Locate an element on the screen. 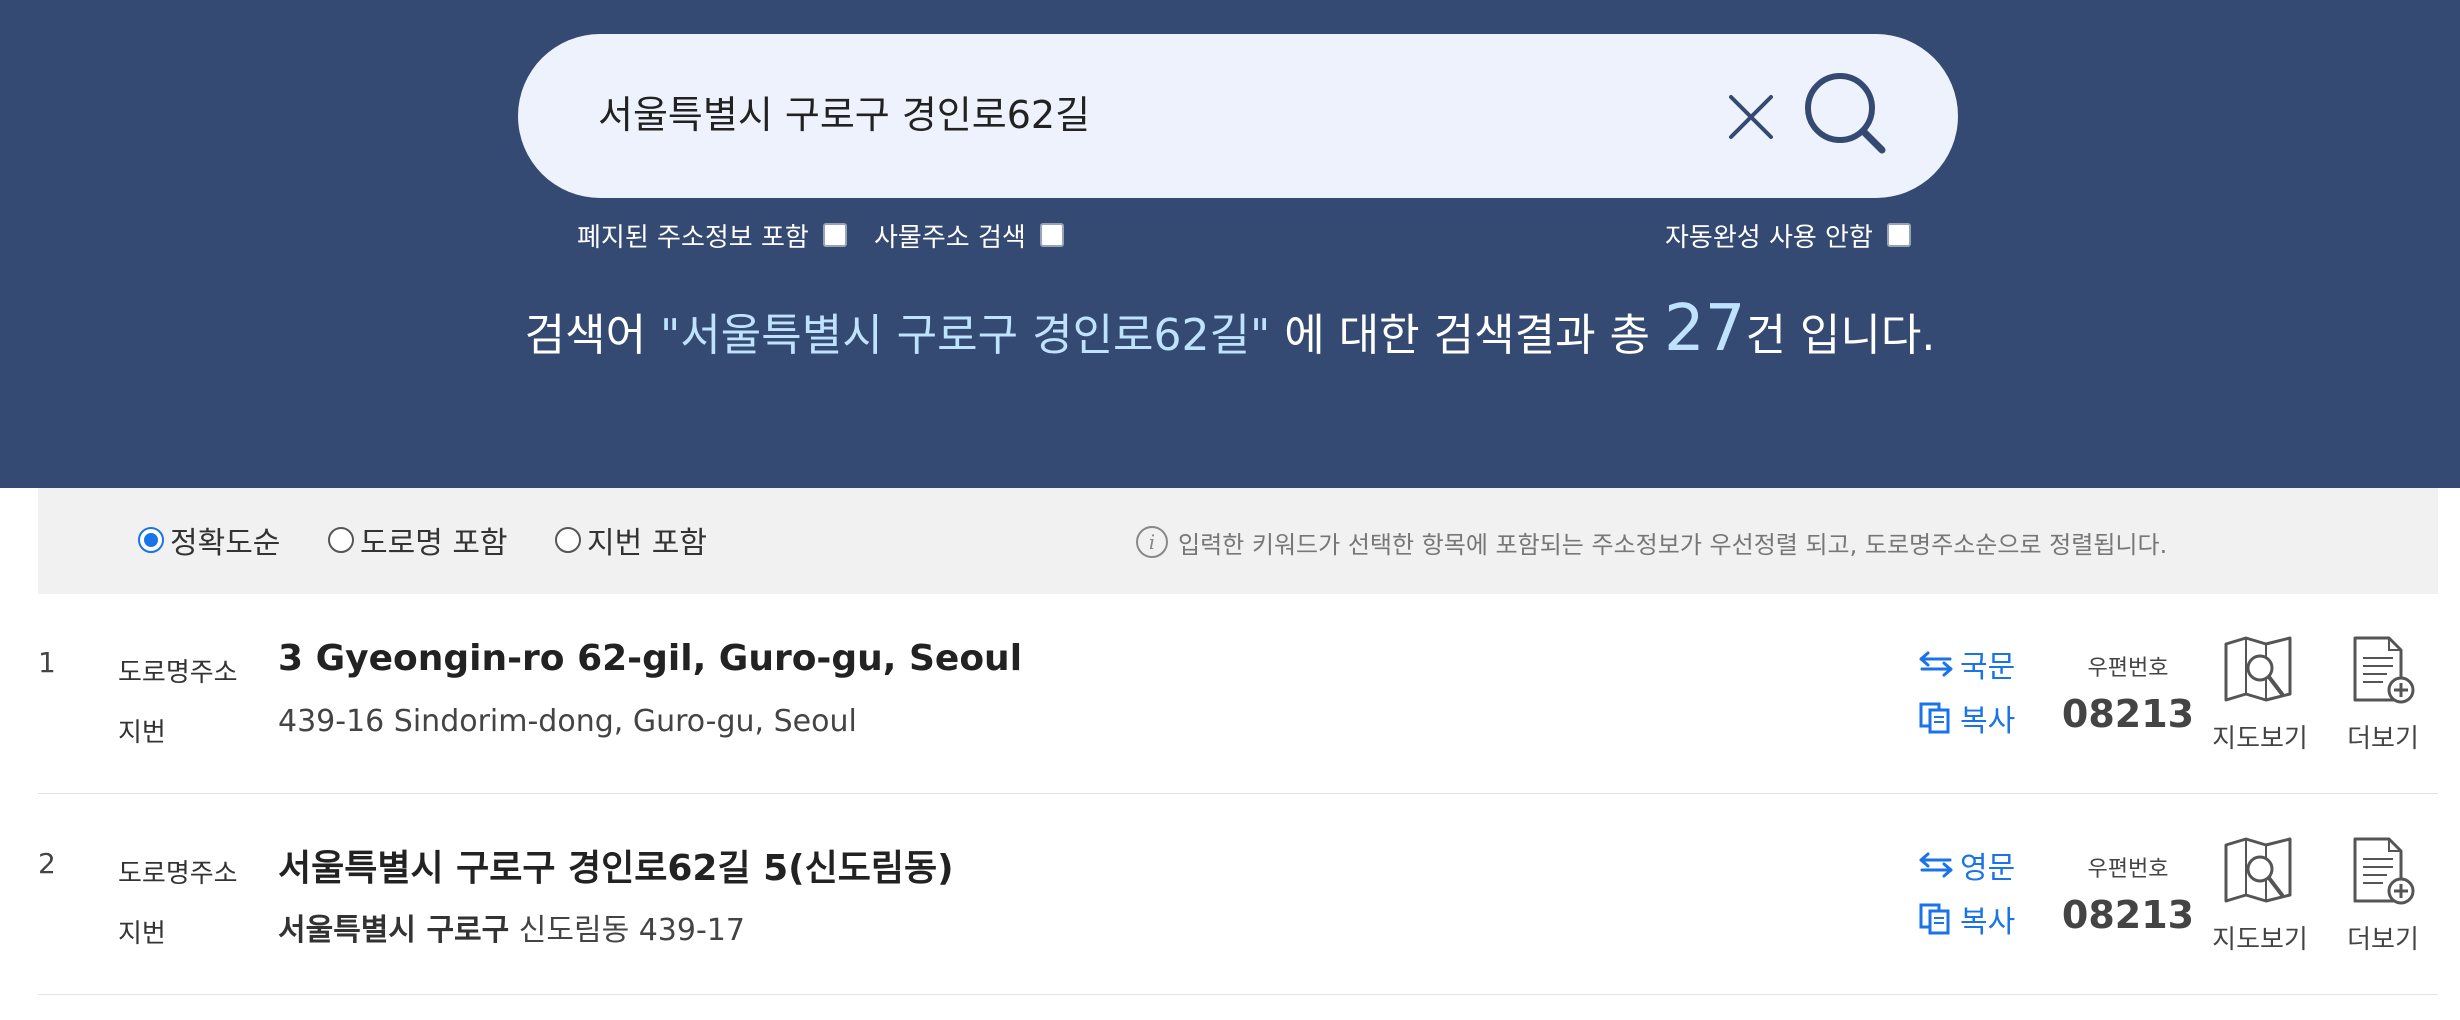  road-address: 3 Gyeongin-ro 62-gil, Guro-gu, Seoul is located at coordinates (650, 658).